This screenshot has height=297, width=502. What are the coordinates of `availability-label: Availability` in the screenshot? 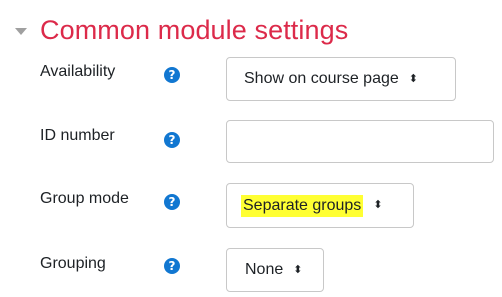 It's located at (78, 71).